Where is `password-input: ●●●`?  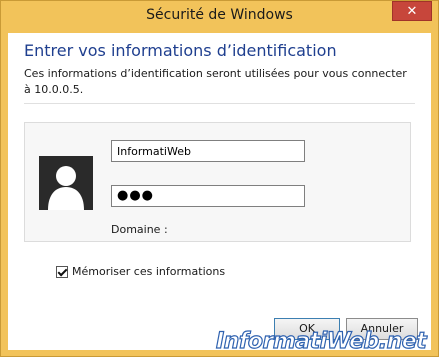 password-input: ●●● is located at coordinates (208, 196).